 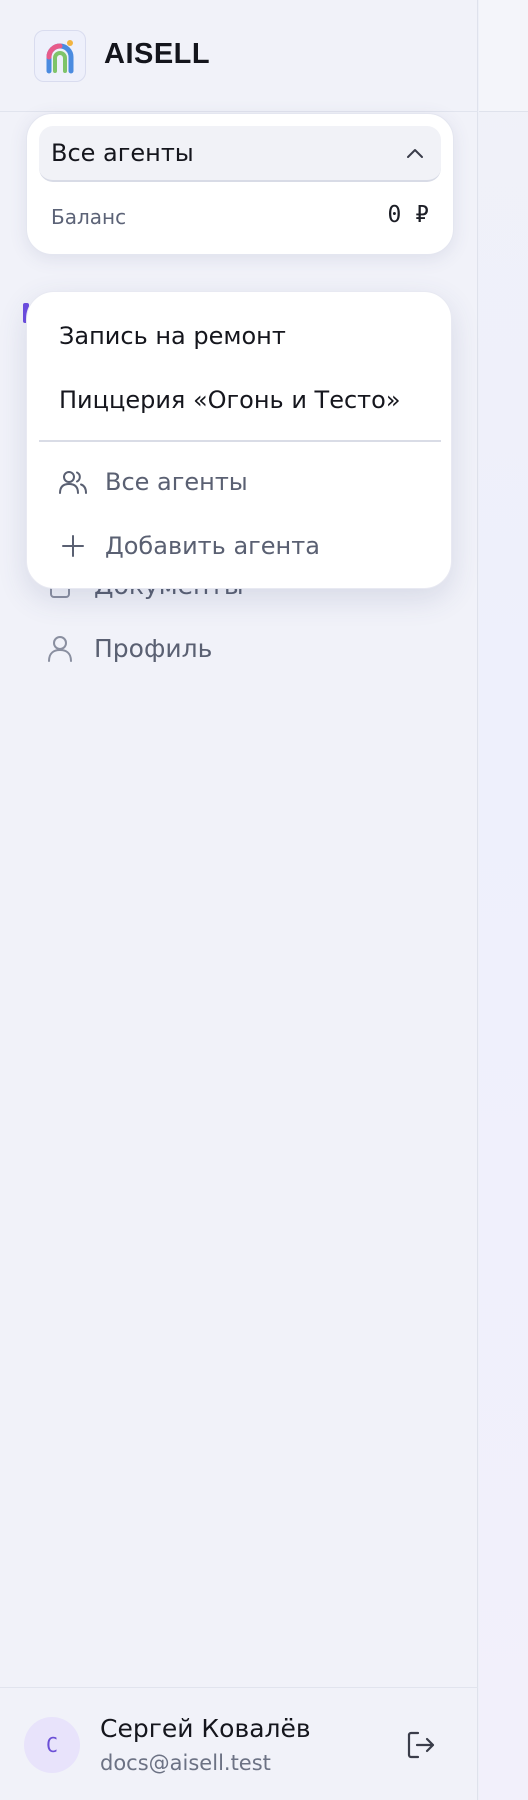 I want to click on dropdown-divider, so click(x=240, y=441).